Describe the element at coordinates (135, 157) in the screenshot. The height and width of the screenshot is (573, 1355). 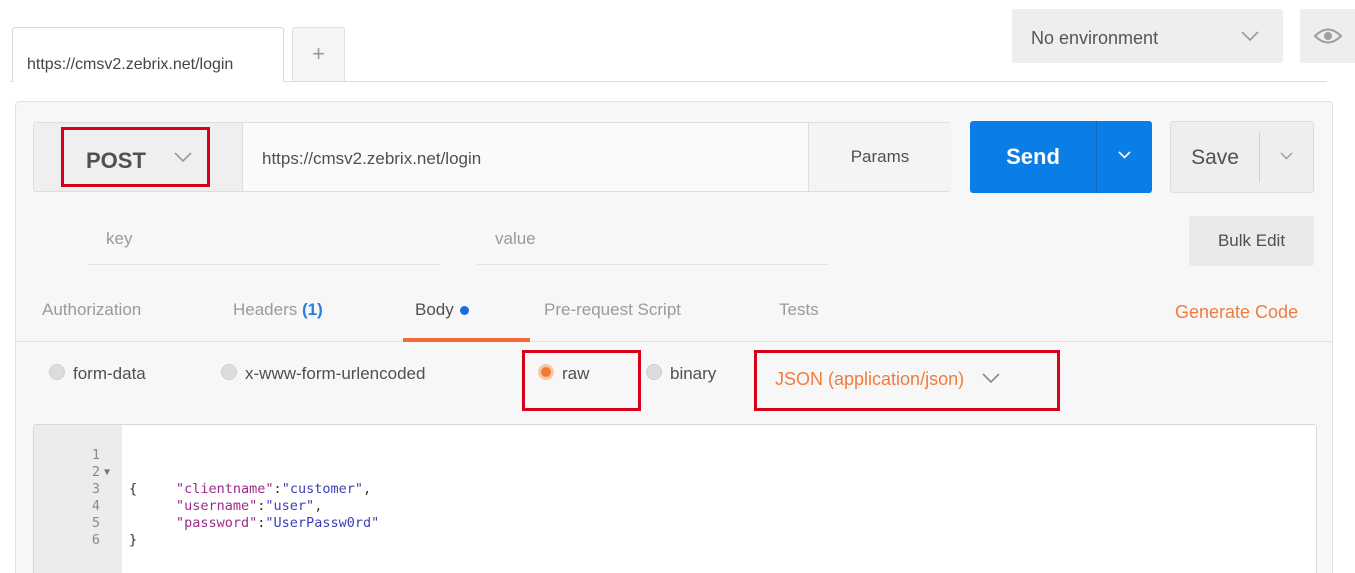
I see `highlight-method-box` at that location.